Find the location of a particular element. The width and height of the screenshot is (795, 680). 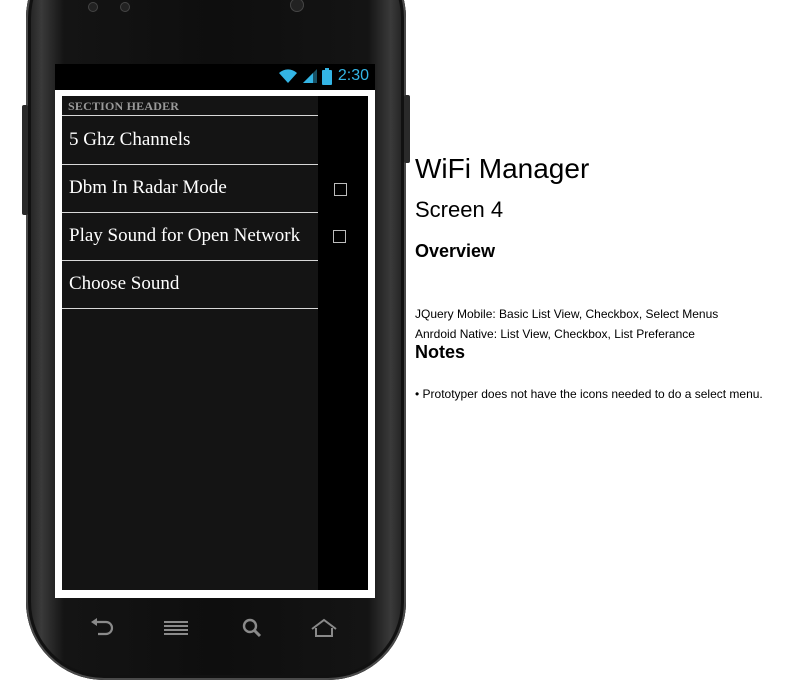

list-item-label: 5 Ghz Channels is located at coordinates (130, 139).